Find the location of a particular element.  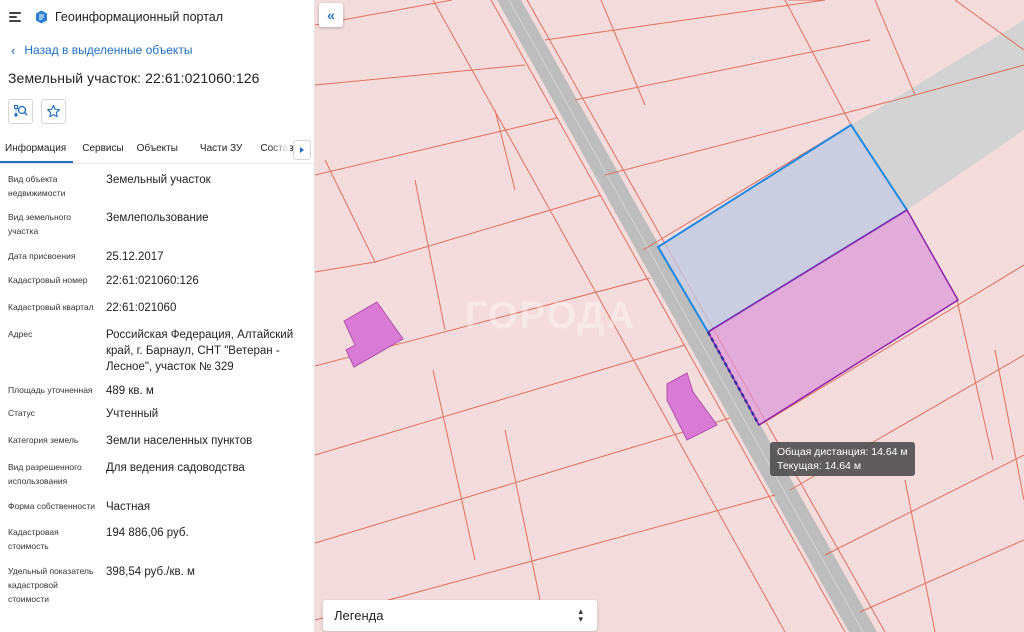

tooltip-current: Текущая: 14.64 м is located at coordinates (819, 466).